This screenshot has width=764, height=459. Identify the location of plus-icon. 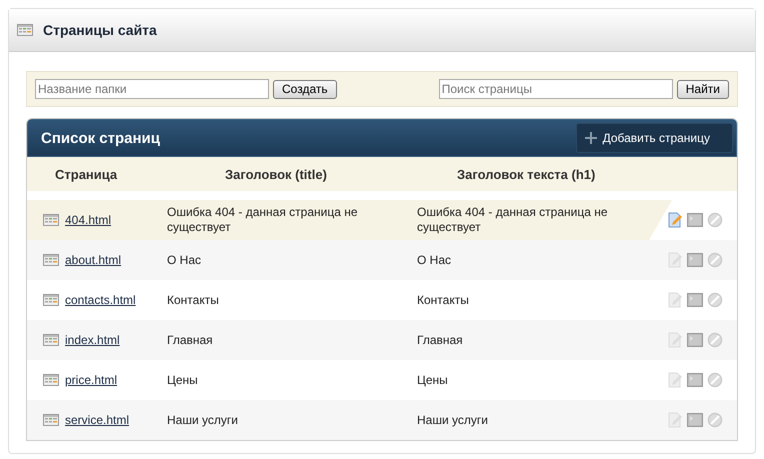
(590, 138).